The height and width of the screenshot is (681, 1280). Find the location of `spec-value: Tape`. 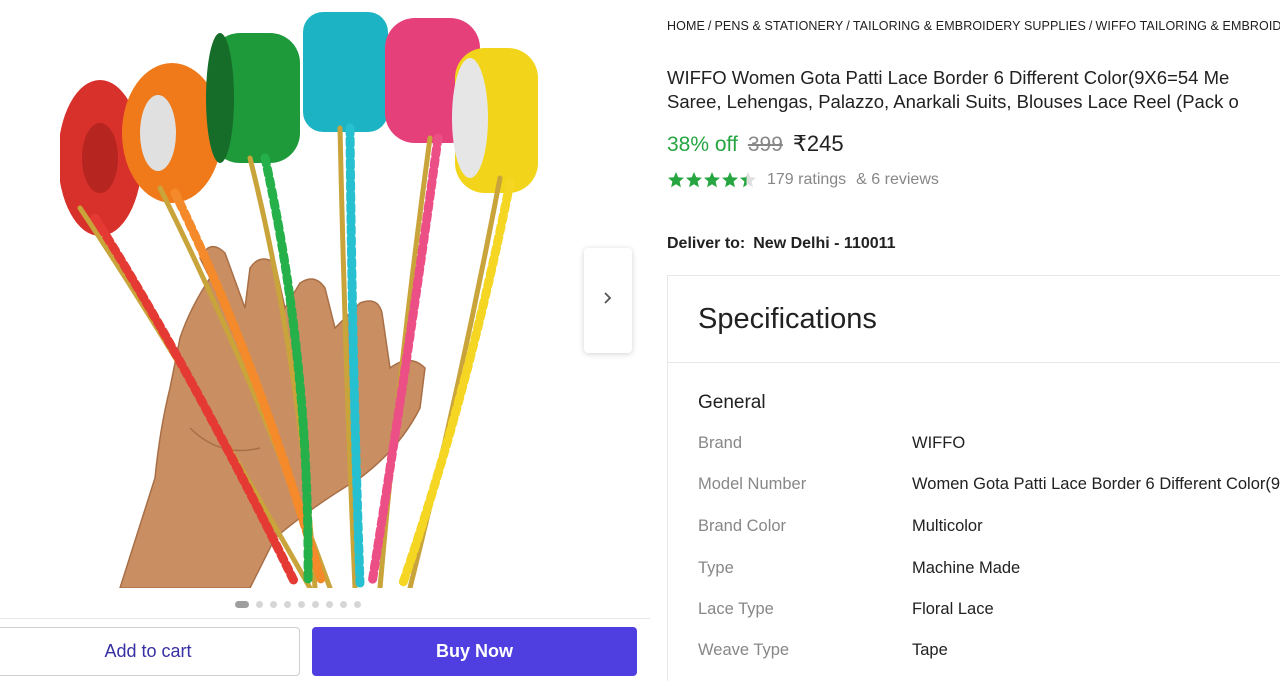

spec-value: Tape is located at coordinates (930, 649).